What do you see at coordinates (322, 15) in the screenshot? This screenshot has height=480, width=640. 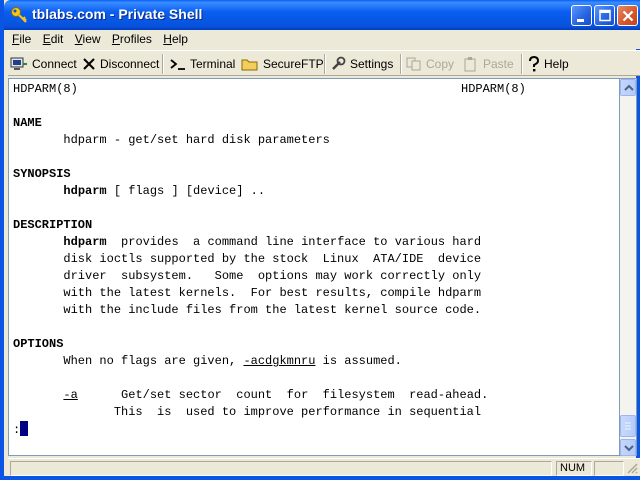 I see `title-bar: tblabs.com - Private Shell` at bounding box center [322, 15].